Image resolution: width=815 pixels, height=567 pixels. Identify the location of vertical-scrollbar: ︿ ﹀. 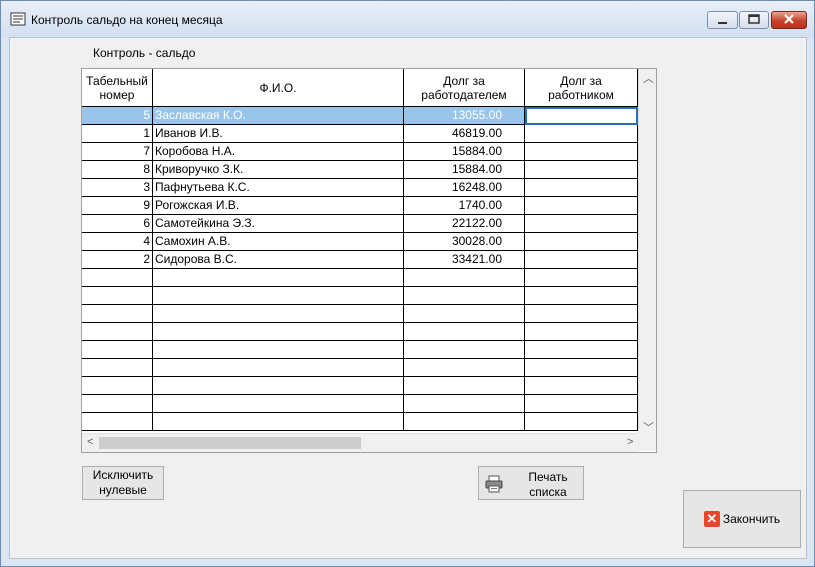
(647, 252).